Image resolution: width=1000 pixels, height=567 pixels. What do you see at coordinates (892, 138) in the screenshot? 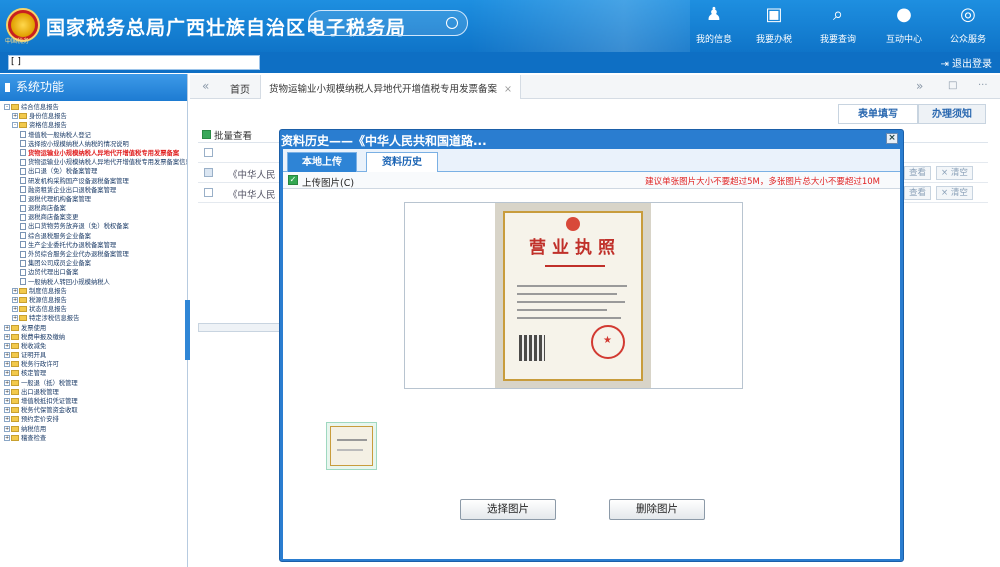
I see `dialog-close-button: ×` at bounding box center [892, 138].